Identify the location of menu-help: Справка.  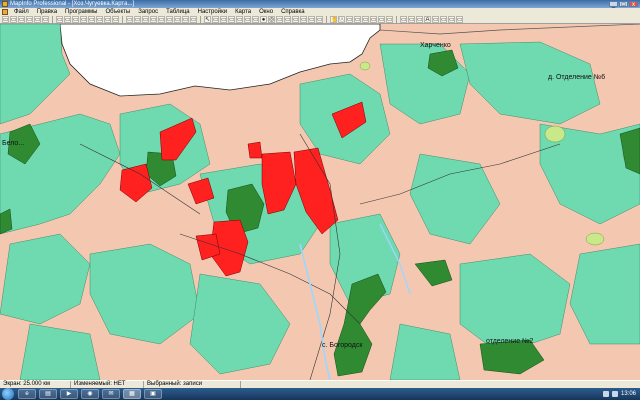
(293, 12).